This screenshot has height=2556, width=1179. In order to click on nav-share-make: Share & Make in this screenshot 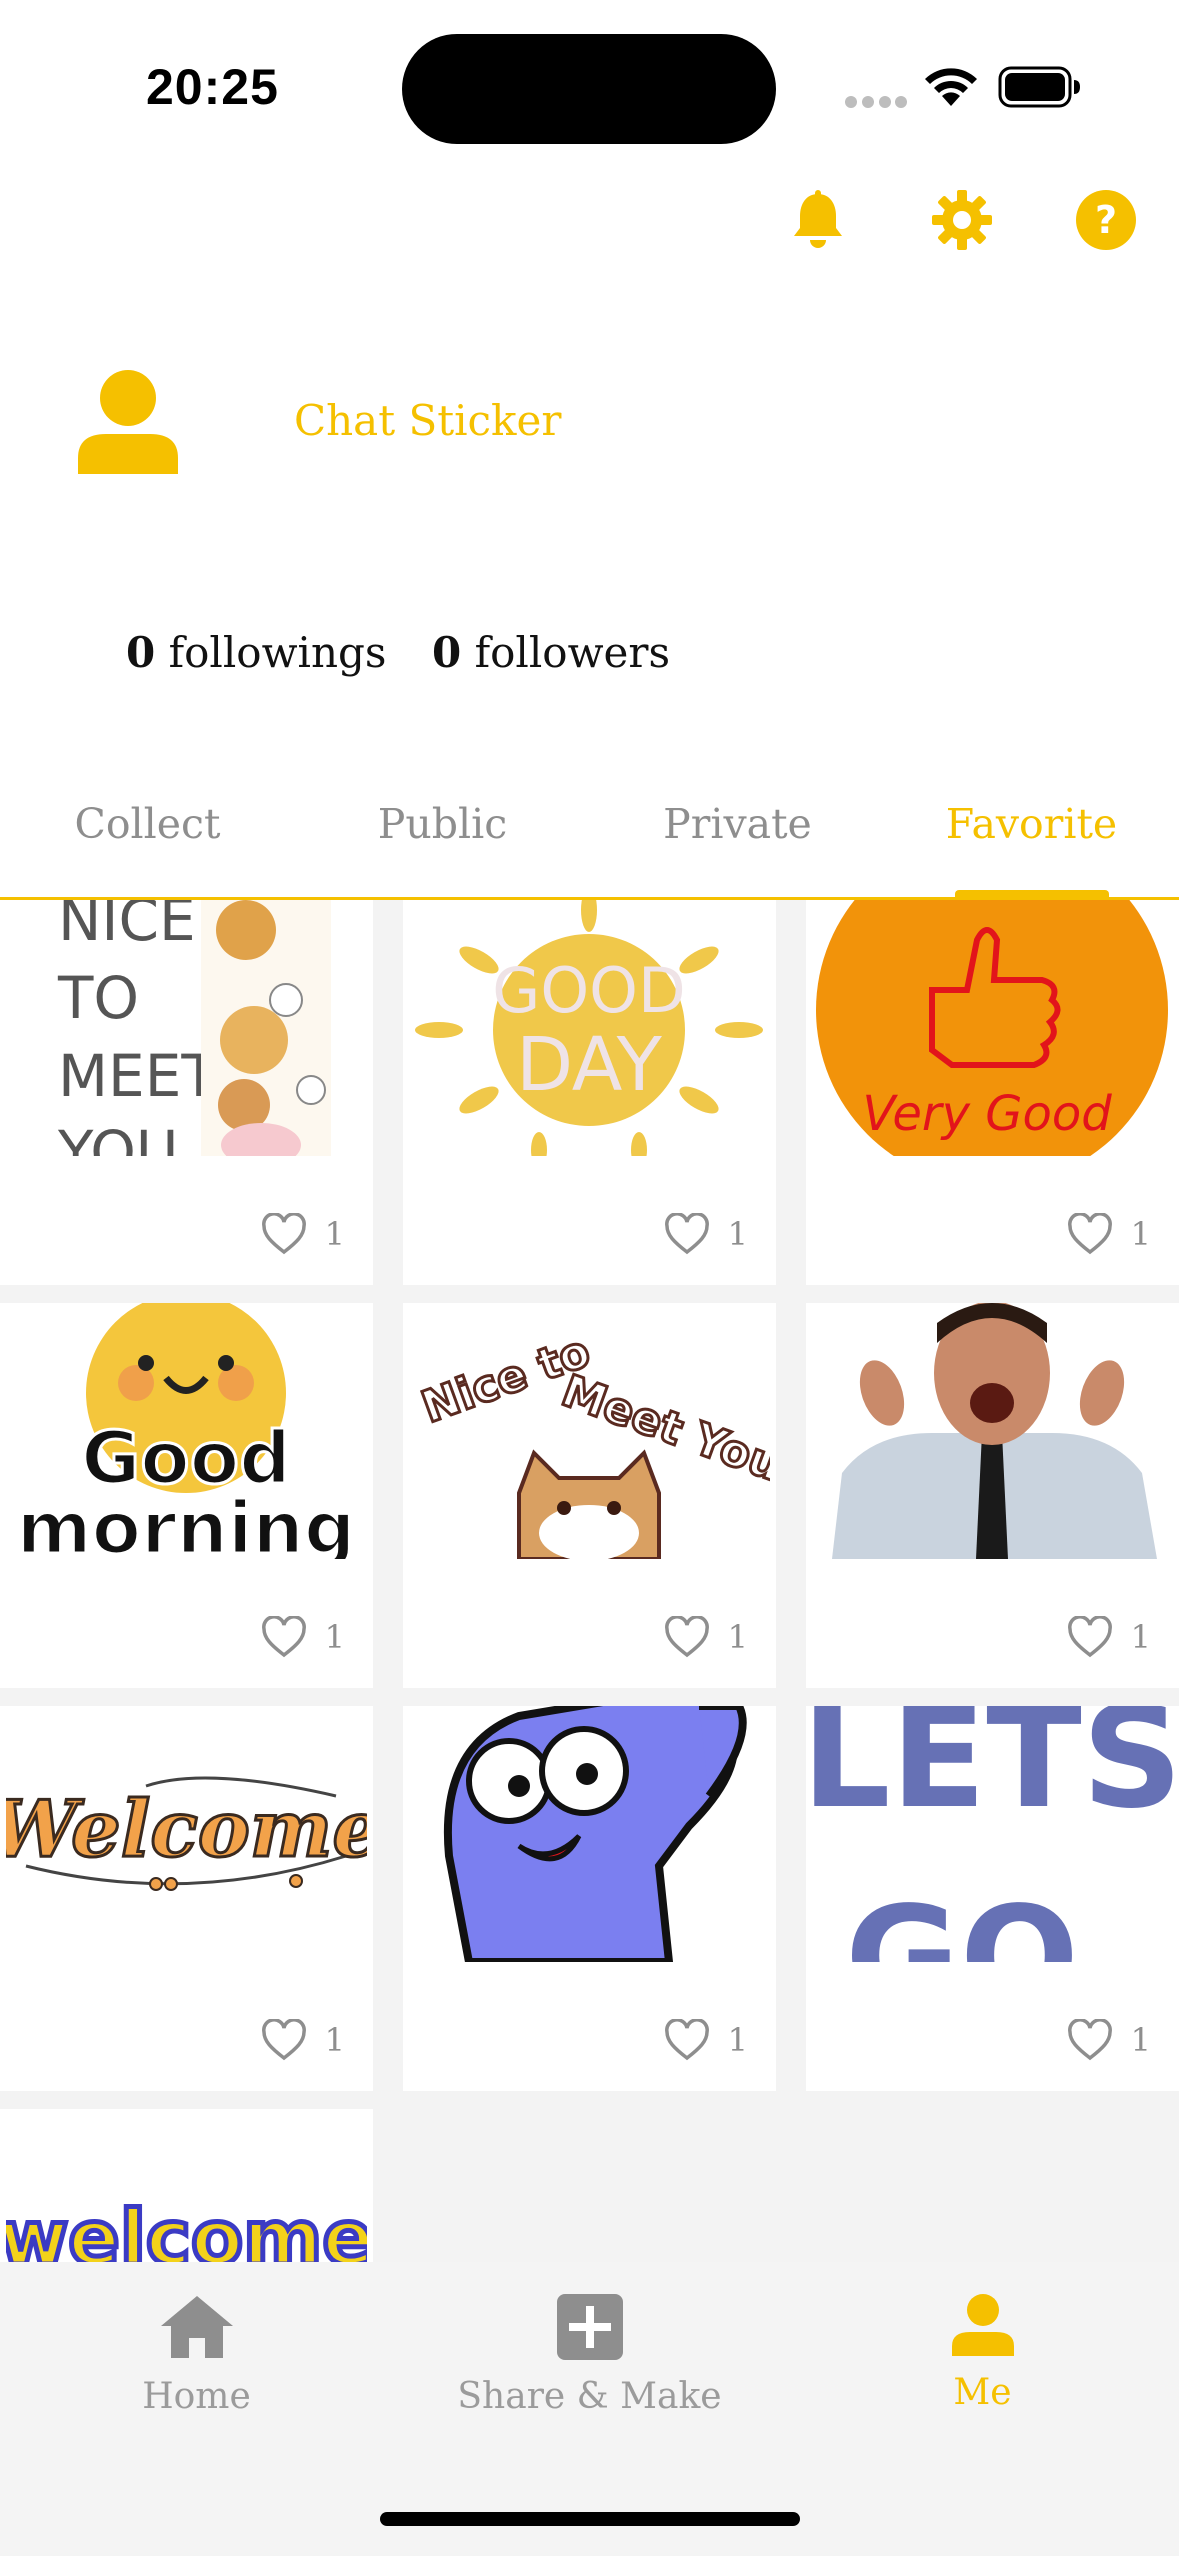, I will do `click(589, 2354)`.